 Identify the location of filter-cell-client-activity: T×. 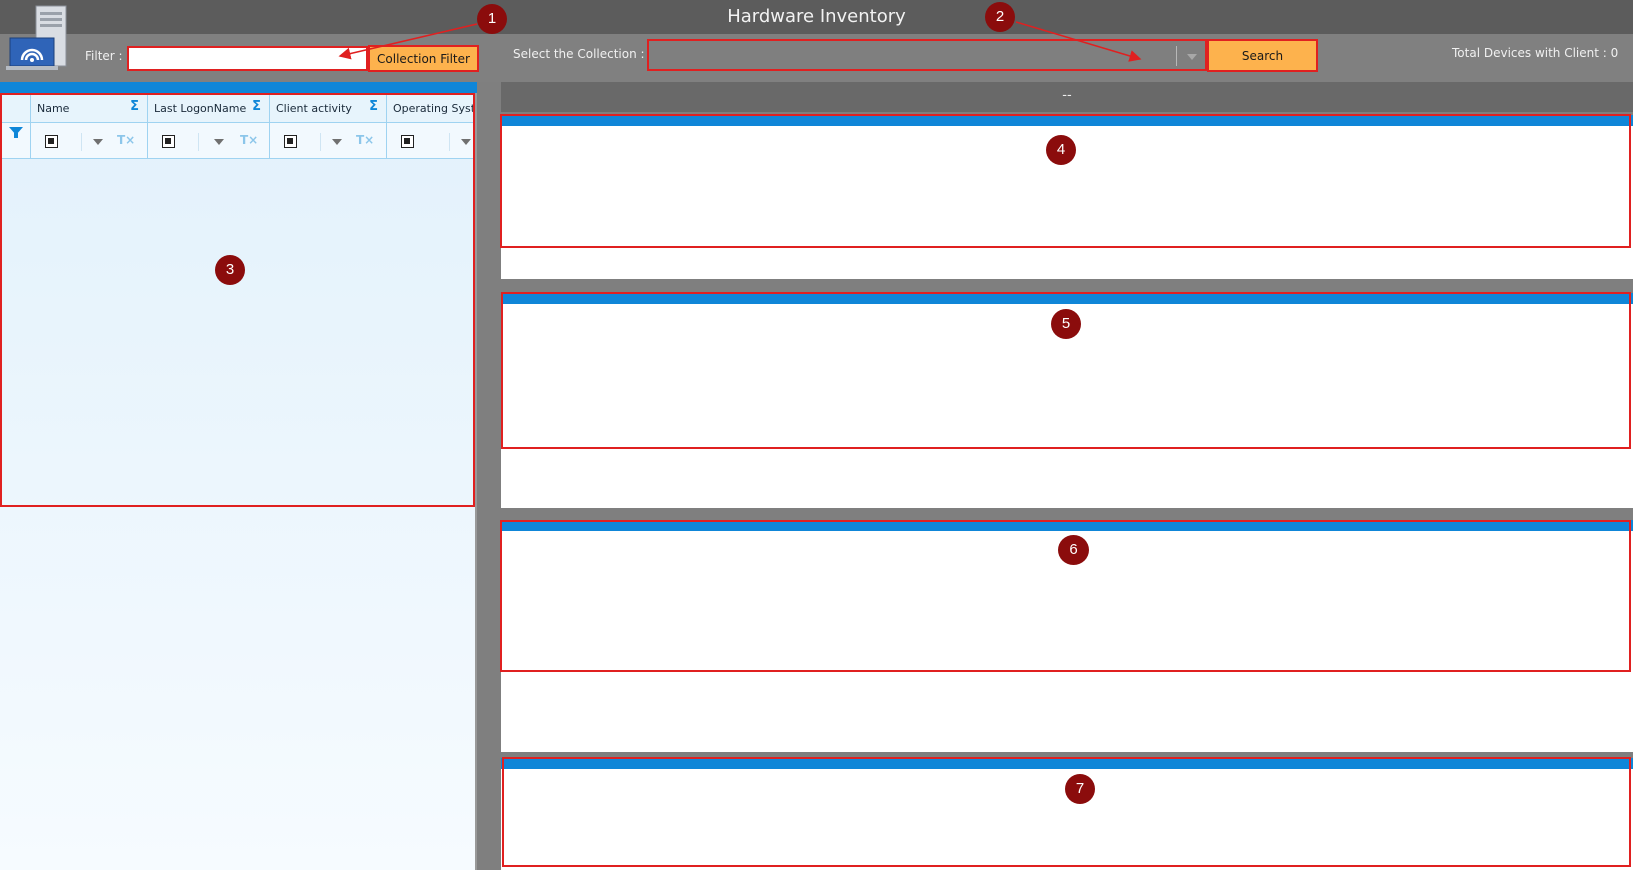
(328, 141).